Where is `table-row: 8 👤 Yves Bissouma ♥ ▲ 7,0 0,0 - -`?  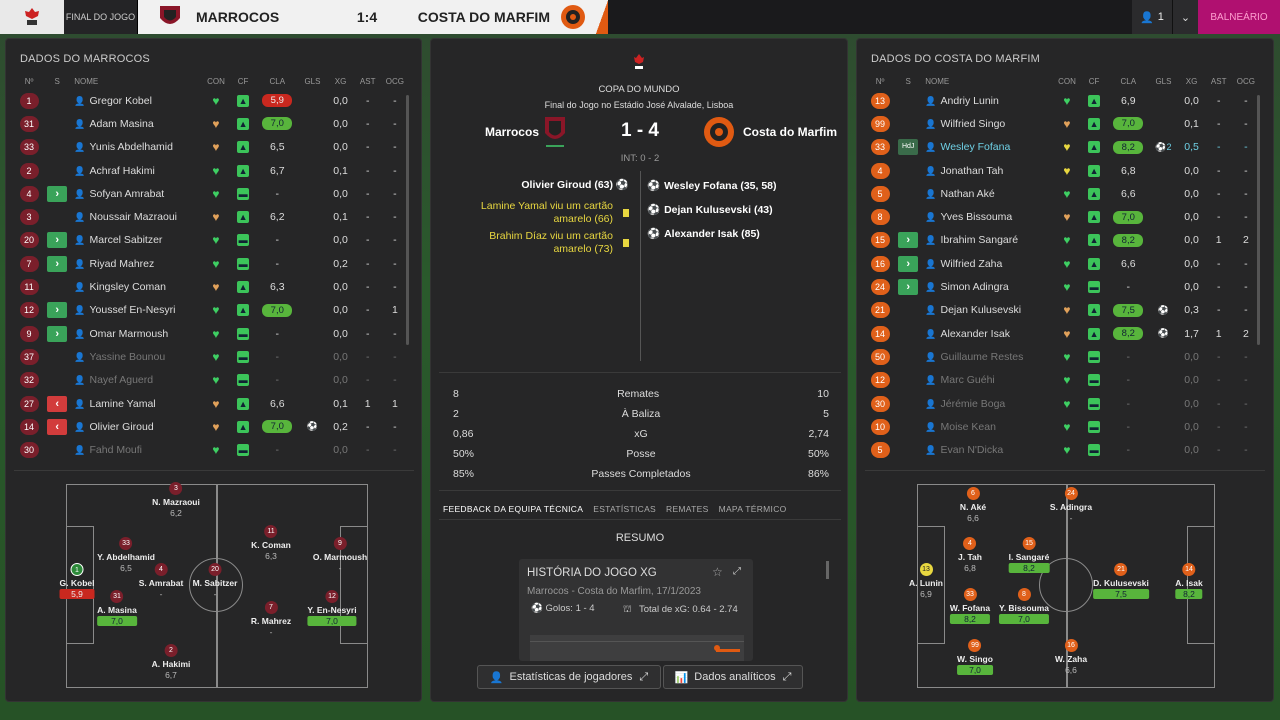 table-row: 8 👤 Yves Bissouma ♥ ▲ 7,0 0,0 - - is located at coordinates (1063, 216).